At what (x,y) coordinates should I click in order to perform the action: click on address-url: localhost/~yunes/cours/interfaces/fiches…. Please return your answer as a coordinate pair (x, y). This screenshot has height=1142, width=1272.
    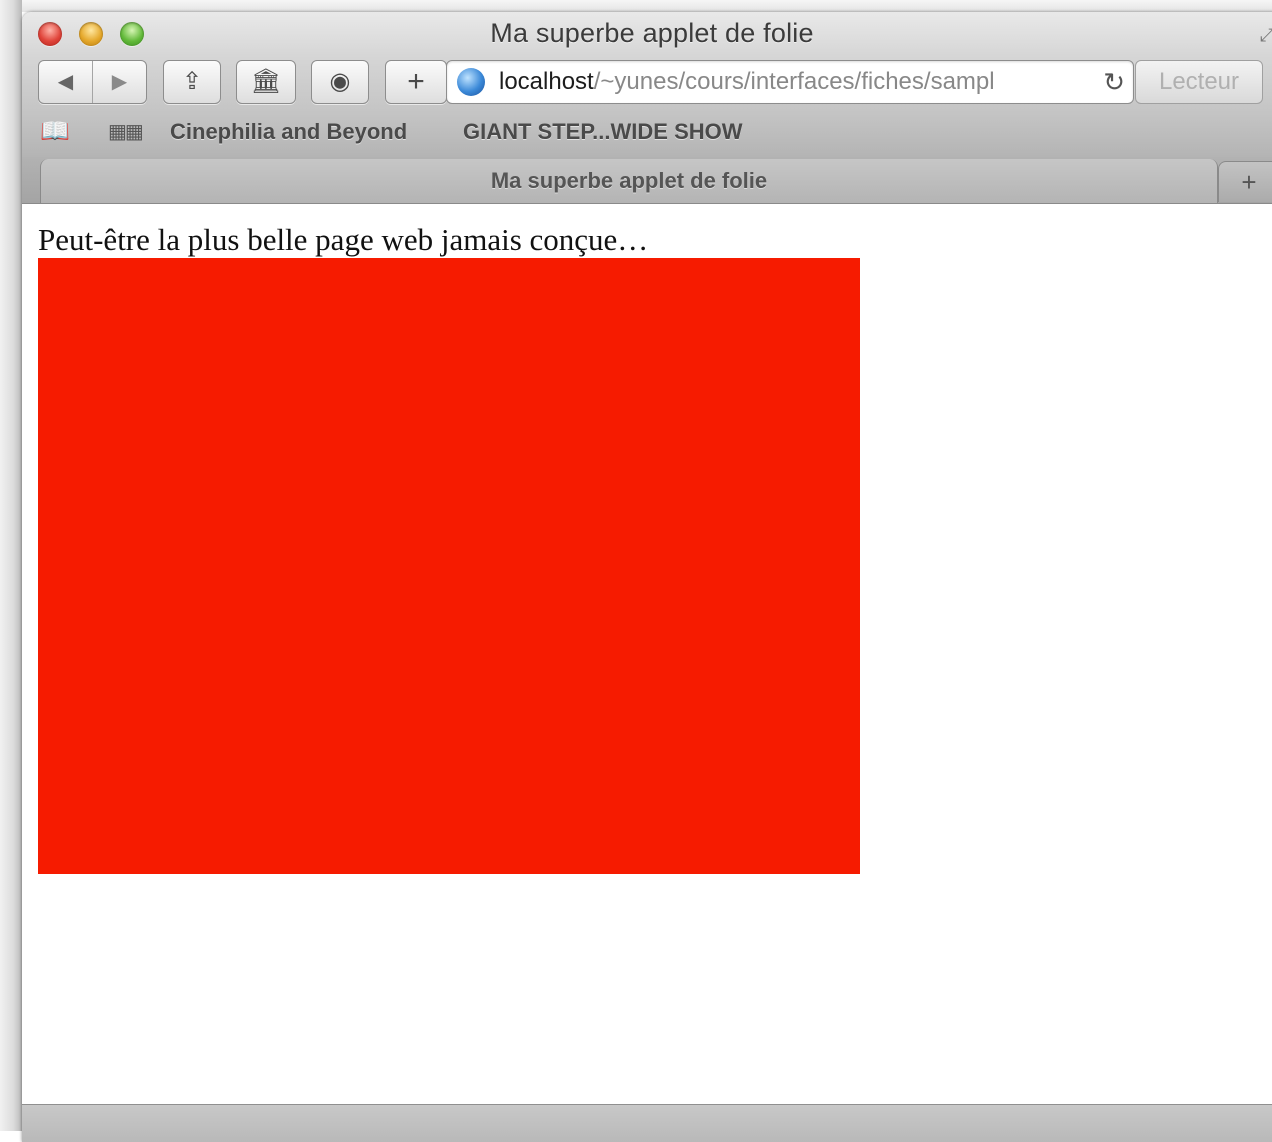
    Looking at the image, I should click on (794, 82).